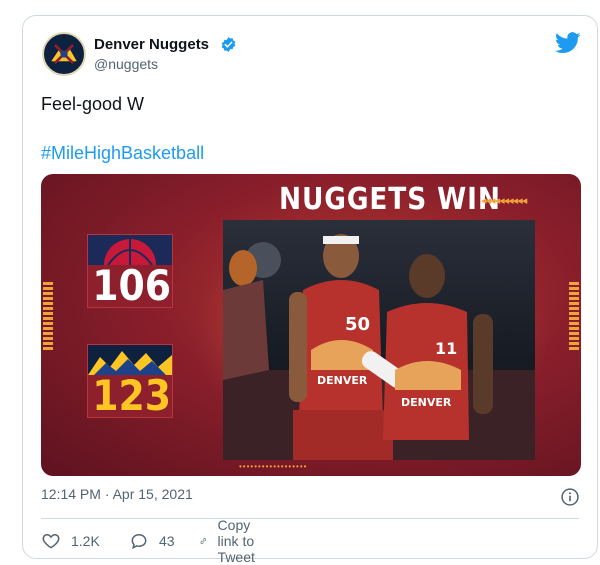 The height and width of the screenshot is (565, 600). What do you see at coordinates (152, 541) in the screenshot?
I see `reply-button: 43` at bounding box center [152, 541].